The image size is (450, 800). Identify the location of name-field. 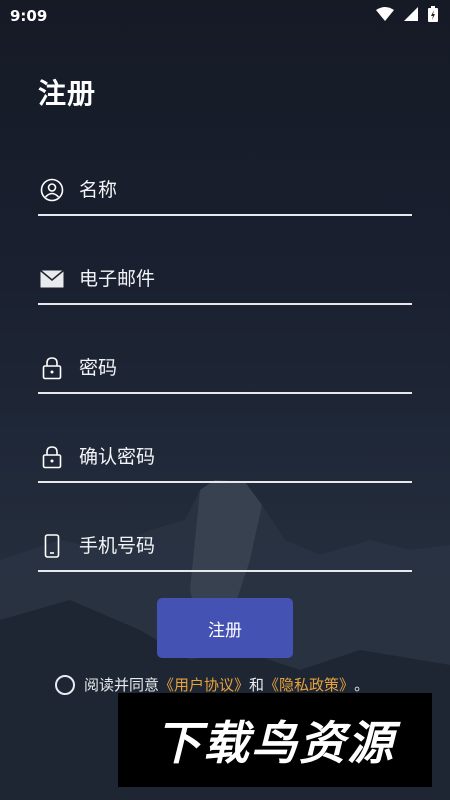
(225, 191).